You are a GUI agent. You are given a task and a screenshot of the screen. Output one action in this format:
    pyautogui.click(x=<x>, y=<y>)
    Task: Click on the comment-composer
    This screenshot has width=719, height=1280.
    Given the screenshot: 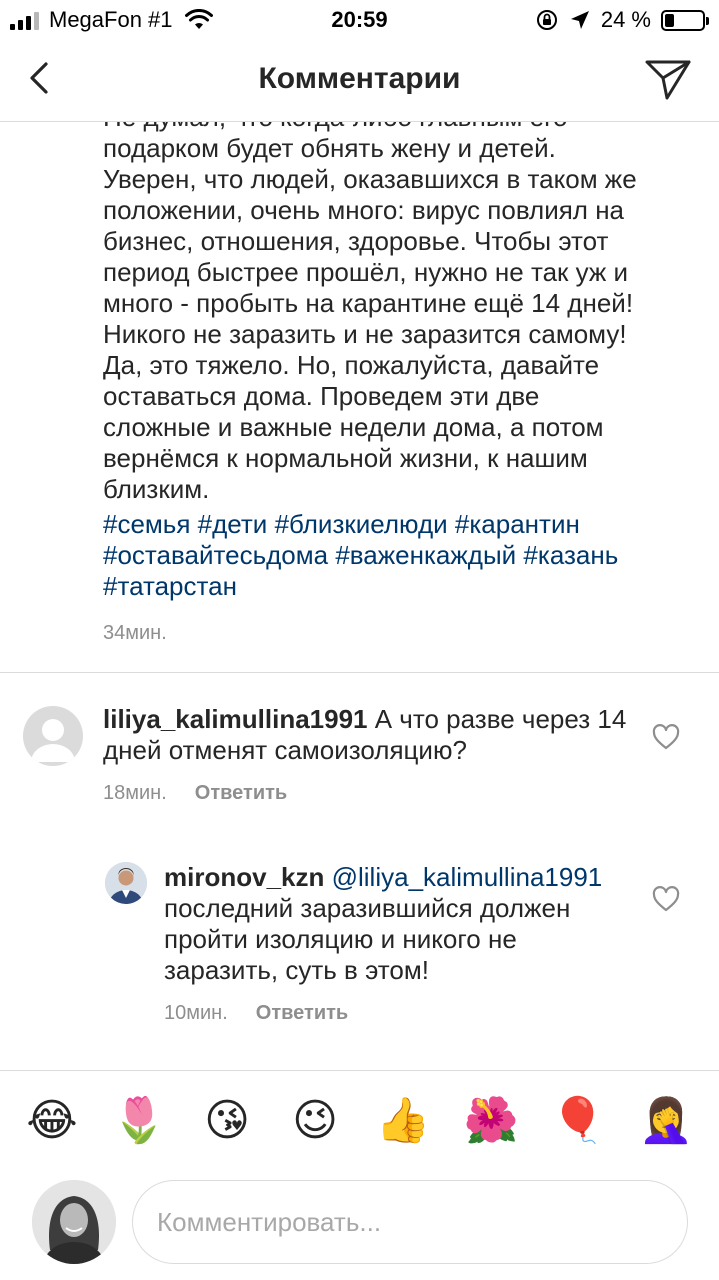 What is the action you would take?
    pyautogui.click(x=359, y=1224)
    